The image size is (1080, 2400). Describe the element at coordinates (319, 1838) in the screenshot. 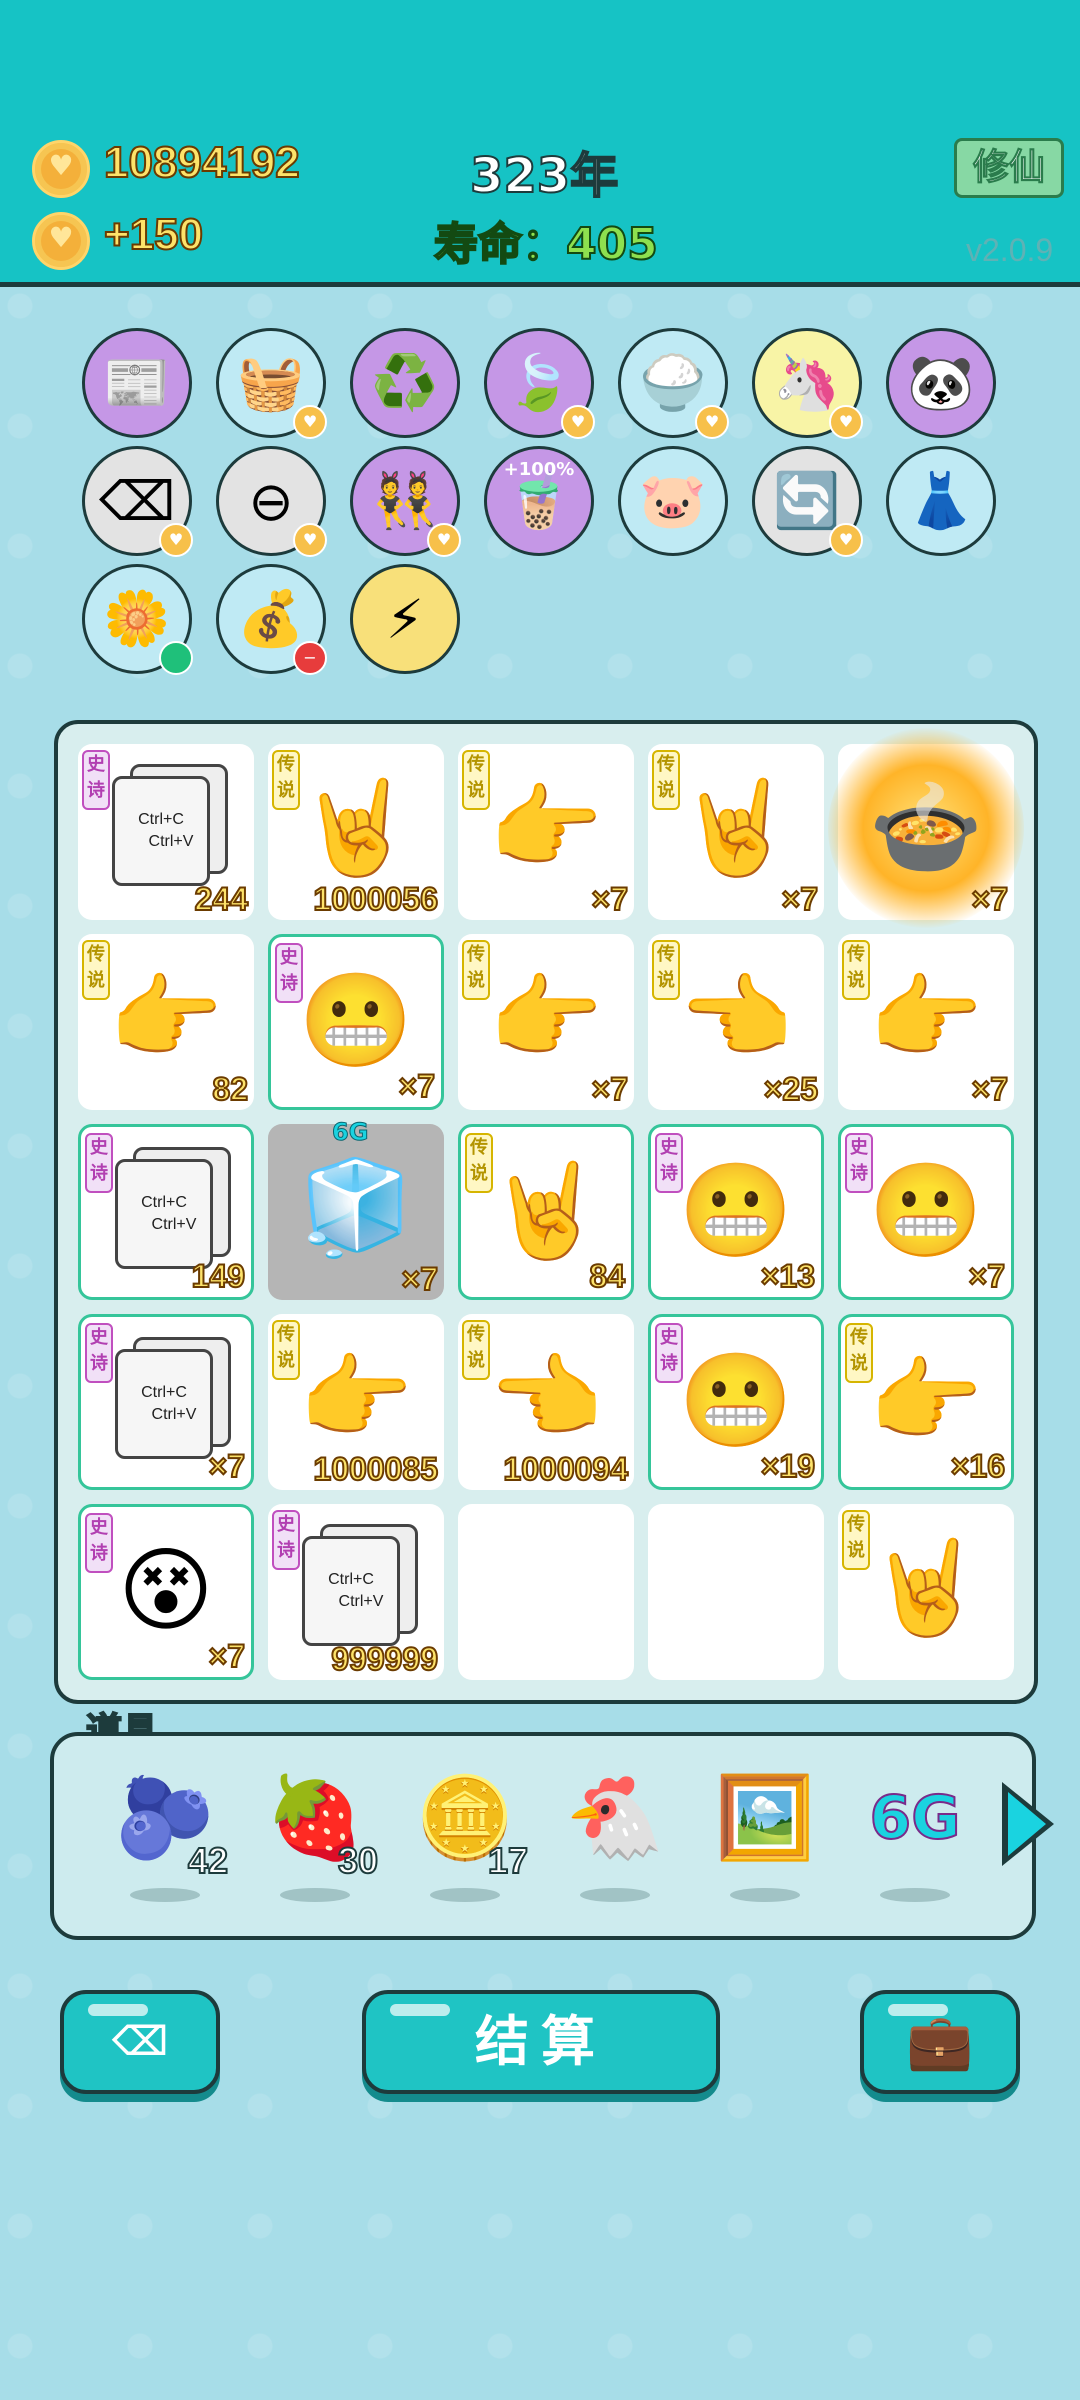

I see `prop-item: 🍓 30` at that location.